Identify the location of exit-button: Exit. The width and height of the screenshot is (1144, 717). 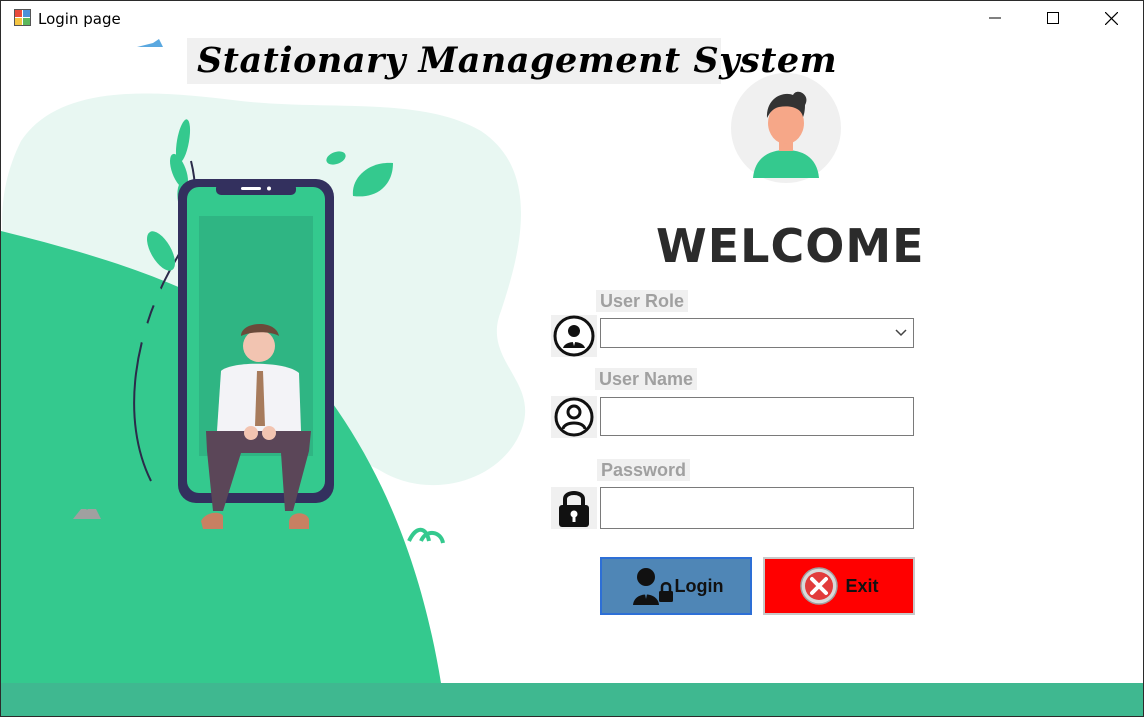
(839, 586).